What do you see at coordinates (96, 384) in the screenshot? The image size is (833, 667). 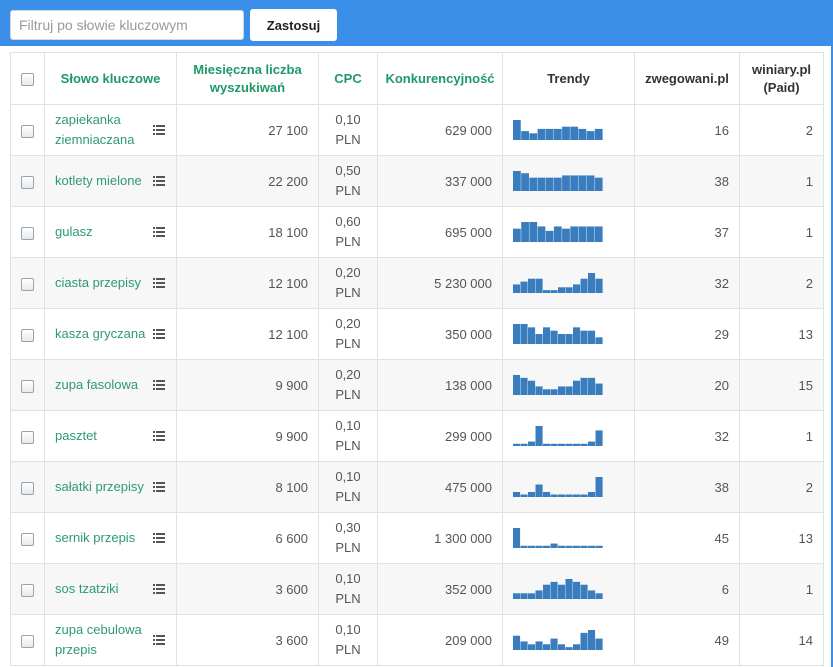 I see `keyword-link: zupa fasolowa` at bounding box center [96, 384].